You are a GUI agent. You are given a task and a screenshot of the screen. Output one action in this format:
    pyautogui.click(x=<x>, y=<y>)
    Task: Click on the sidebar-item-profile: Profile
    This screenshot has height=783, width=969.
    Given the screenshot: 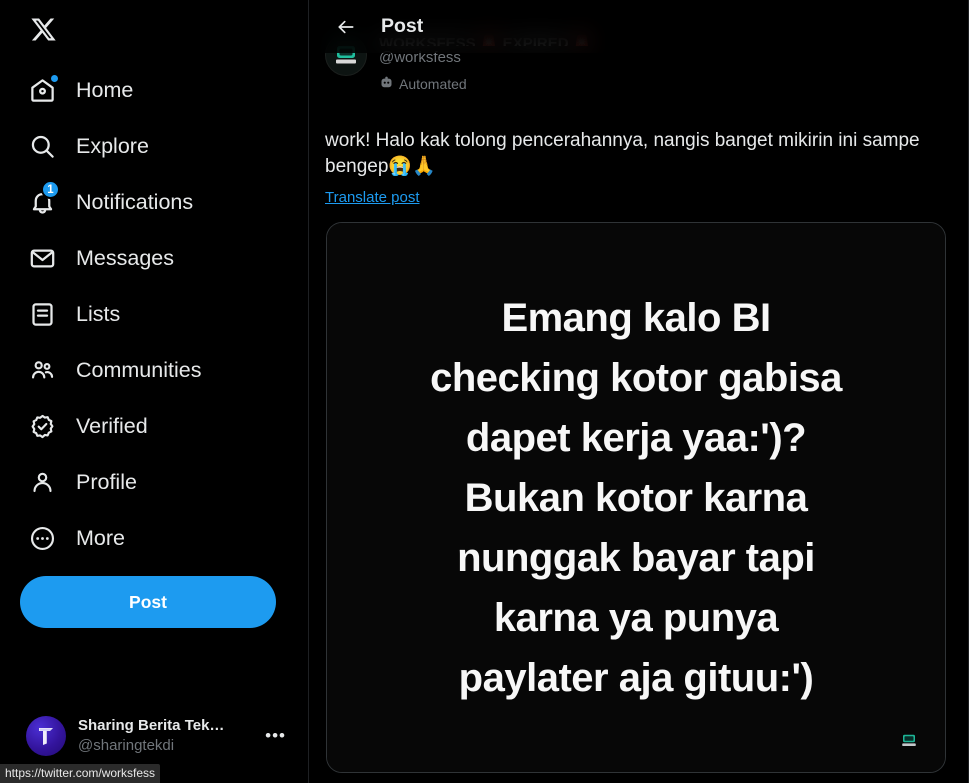 What is the action you would take?
    pyautogui.click(x=164, y=482)
    